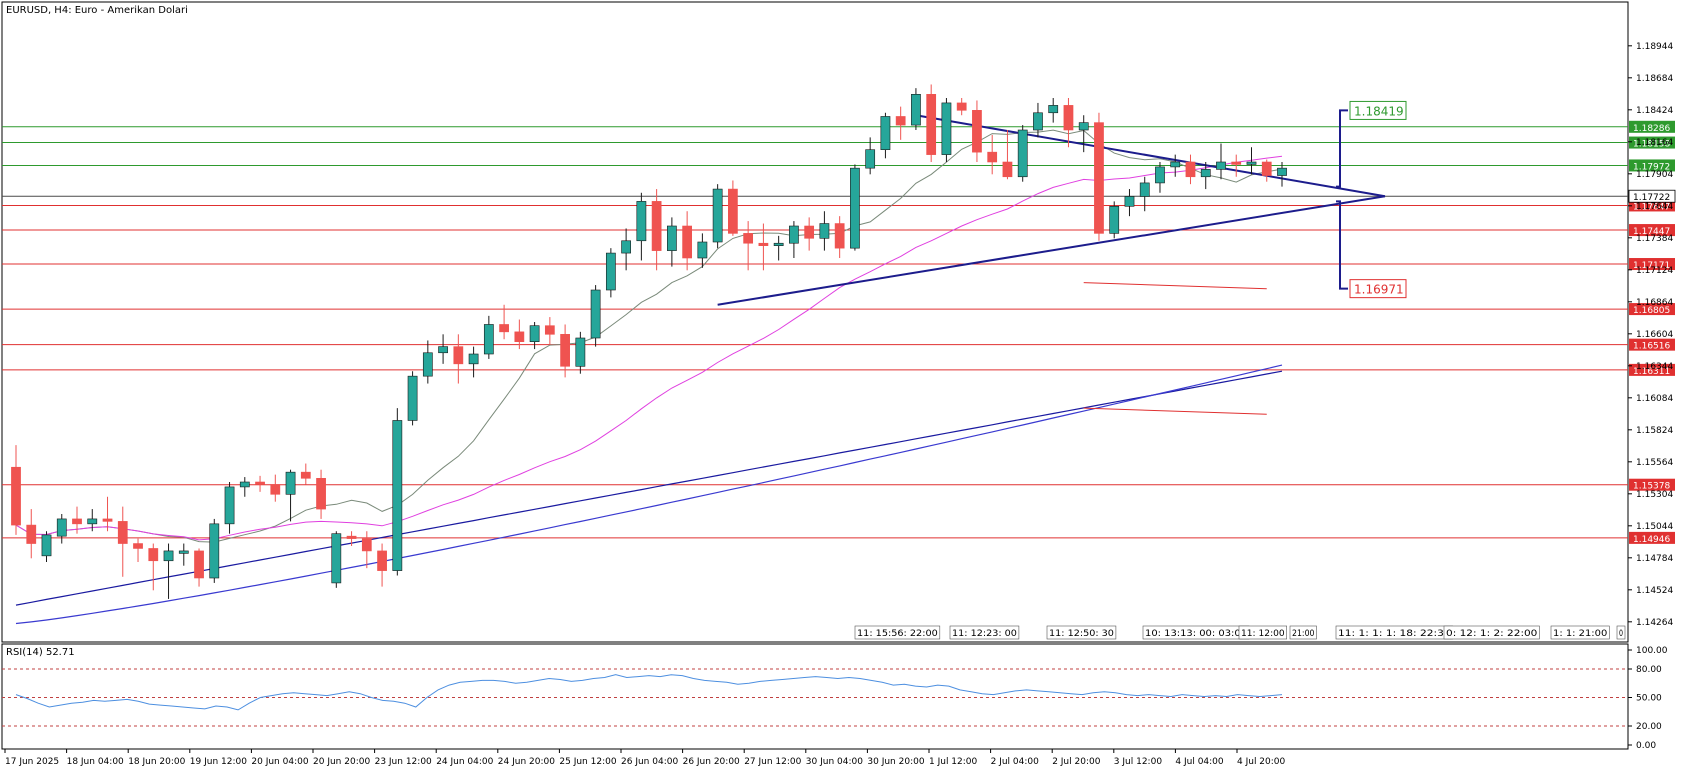  What do you see at coordinates (1621, 634) in the screenshot?
I see `time-label-text: 0` at bounding box center [1621, 634].